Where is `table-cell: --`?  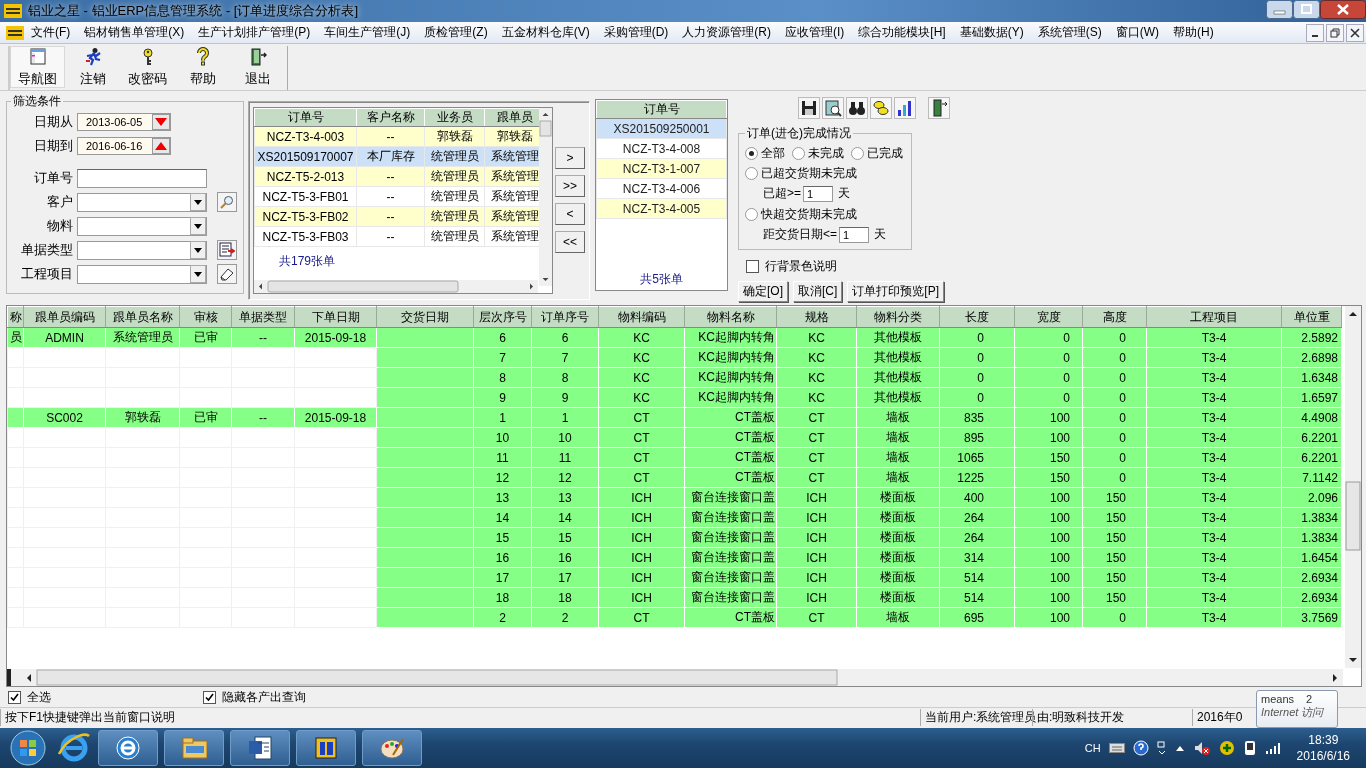
table-cell: -- is located at coordinates (390, 176).